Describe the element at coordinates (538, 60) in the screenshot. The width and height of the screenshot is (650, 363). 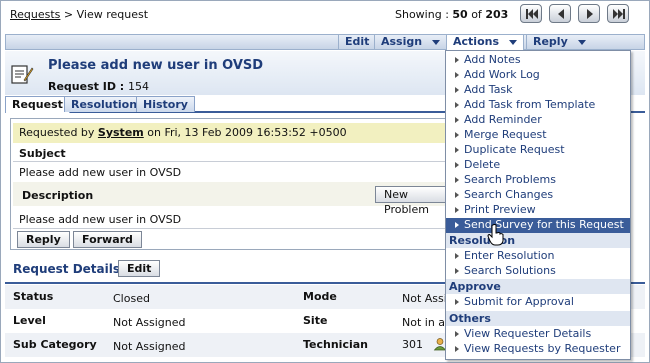
I see `menu-item-add-notes: Add Notes` at that location.